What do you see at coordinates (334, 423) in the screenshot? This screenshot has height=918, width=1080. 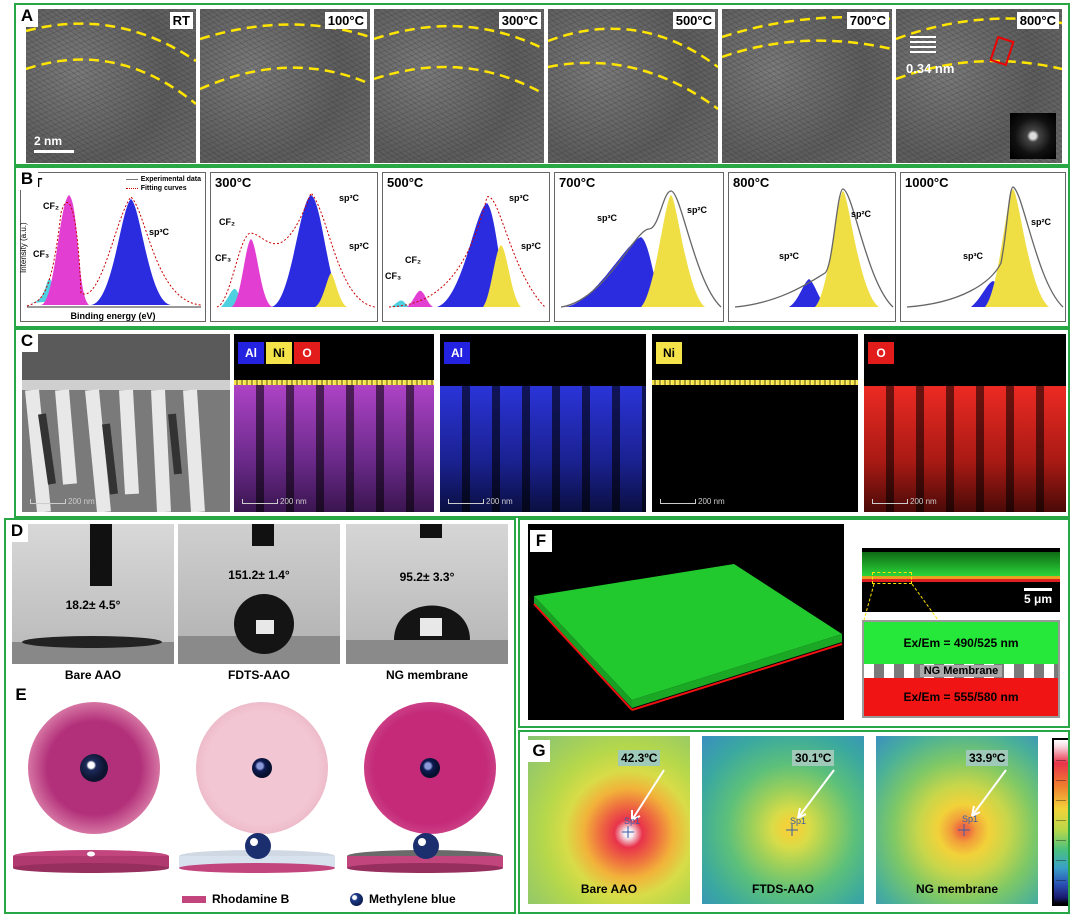 I see `edx-map-combined: Al Ni O 200 nm` at bounding box center [334, 423].